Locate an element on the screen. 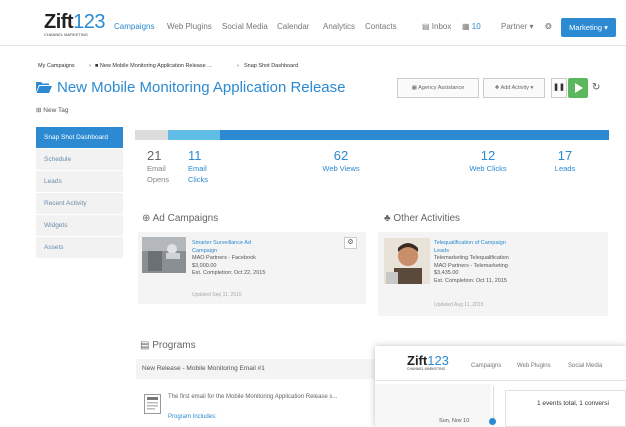 The image size is (626, 427). programs-heading: ▤ Programs is located at coordinates (168, 345).